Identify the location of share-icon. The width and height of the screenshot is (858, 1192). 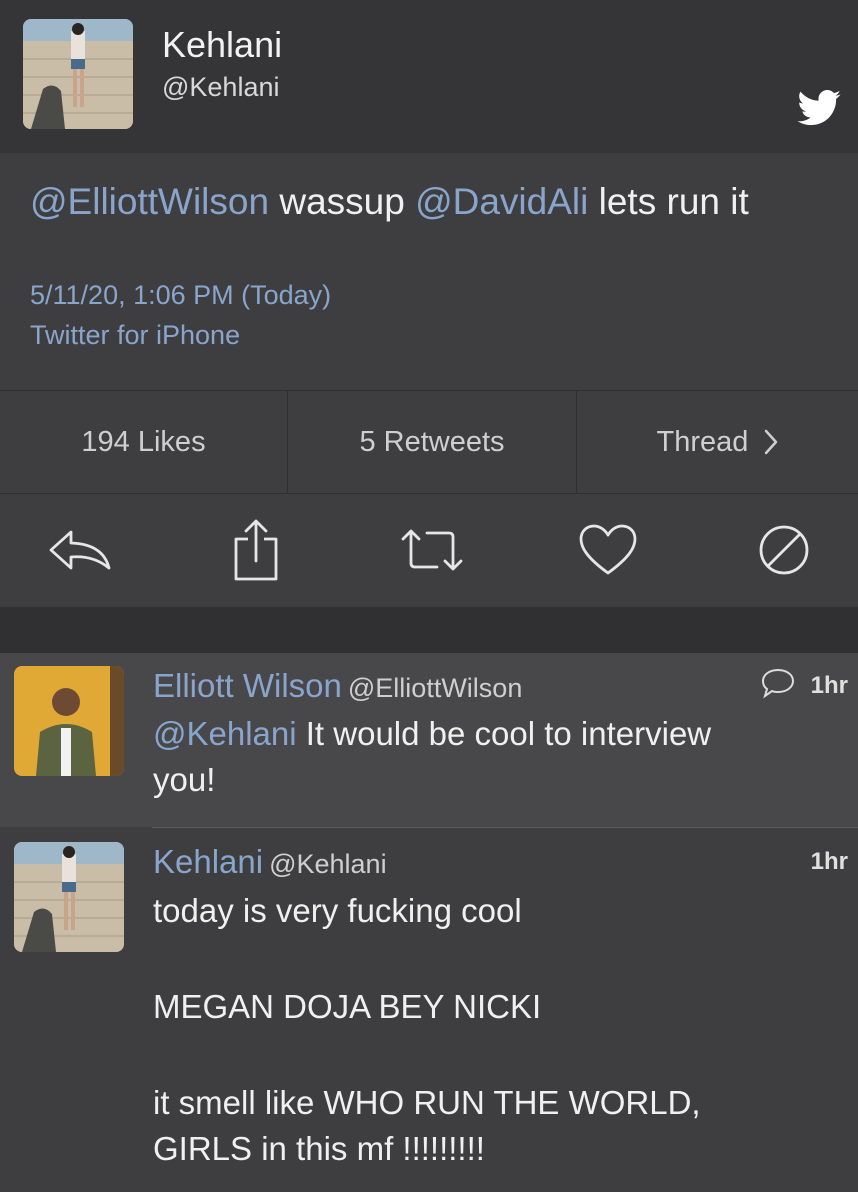
(256, 549).